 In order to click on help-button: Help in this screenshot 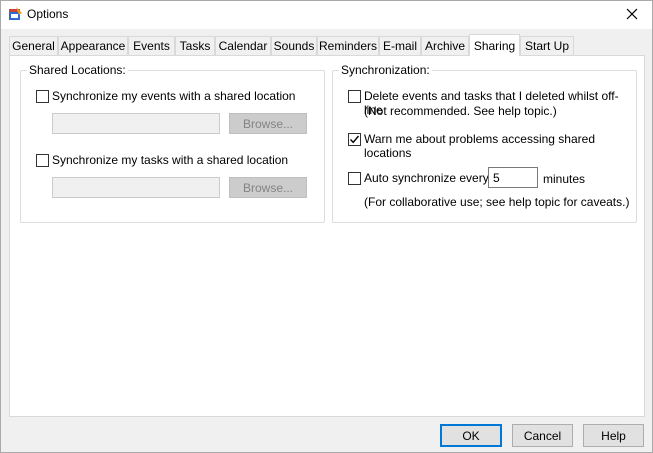, I will do `click(613, 435)`.